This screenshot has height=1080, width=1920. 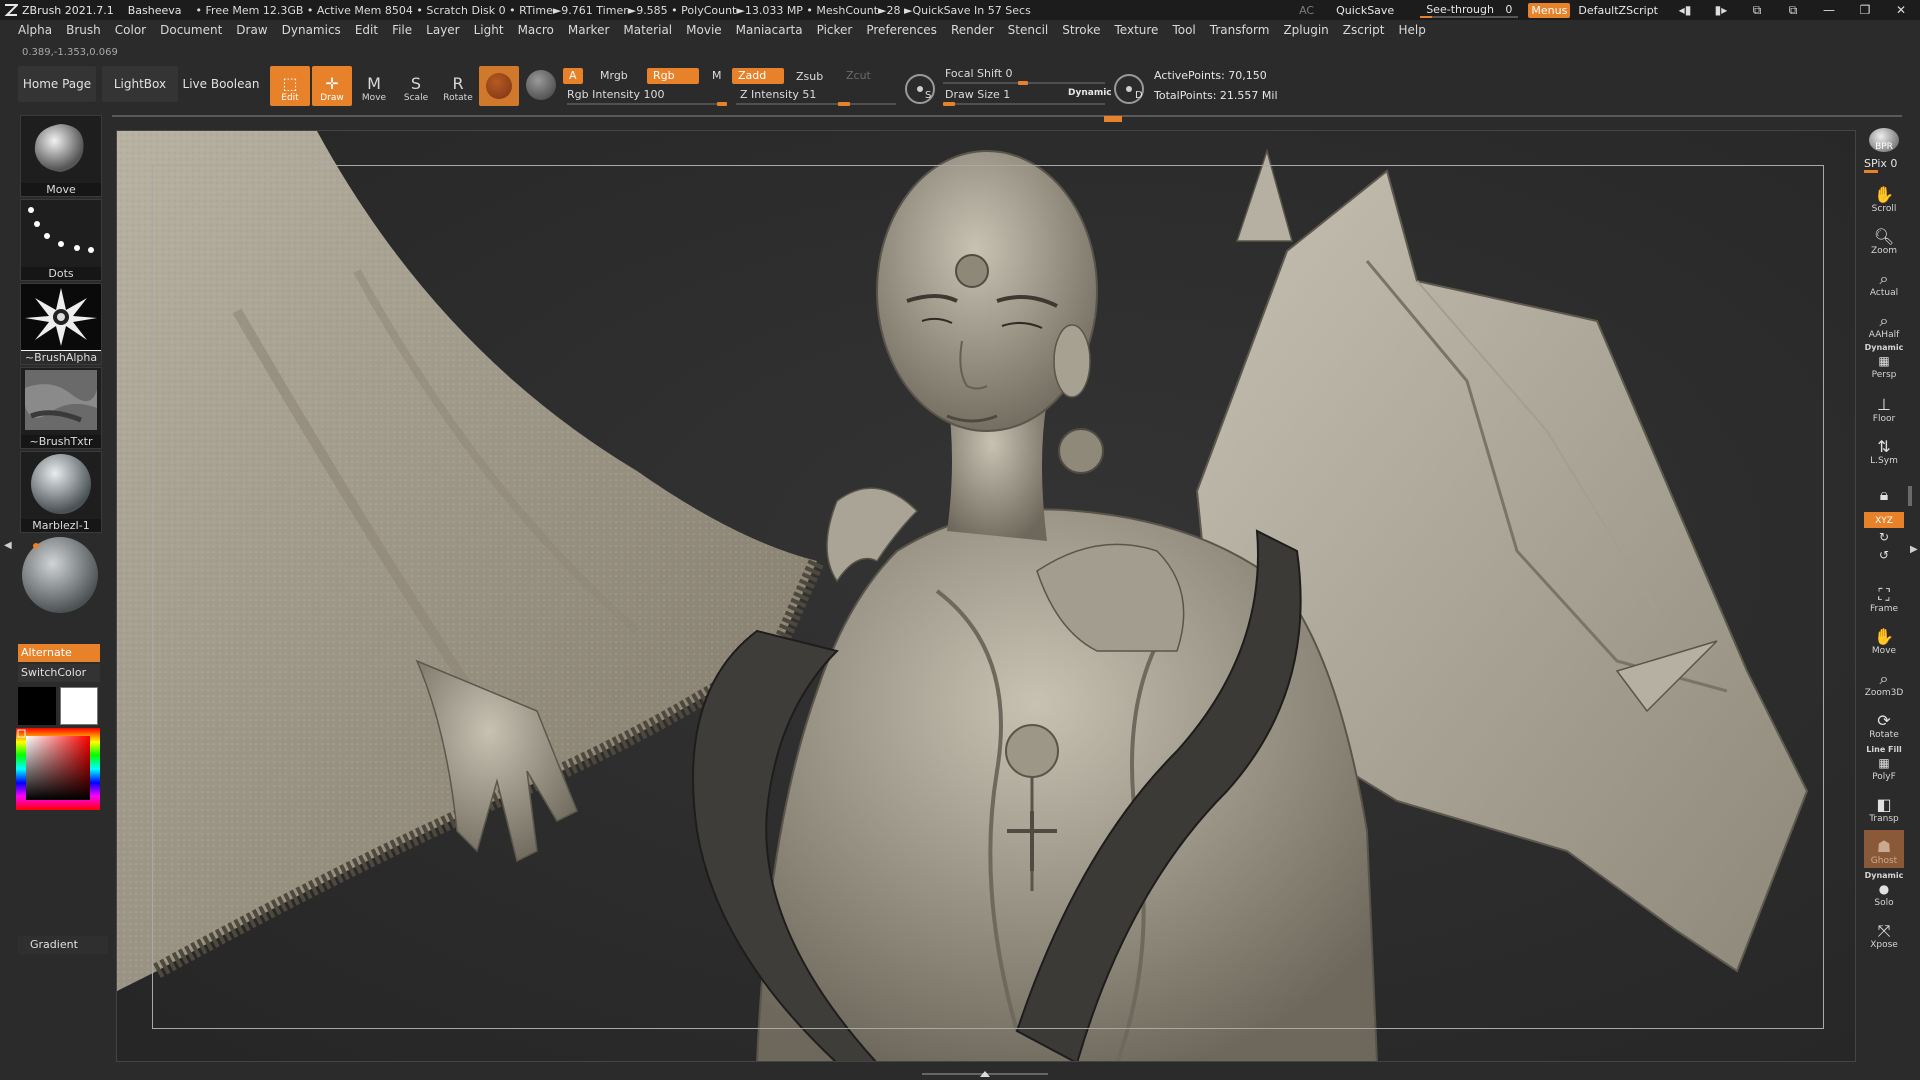 What do you see at coordinates (1884, 723) in the screenshot?
I see `rotate-view-button: ⟳ Rotate` at bounding box center [1884, 723].